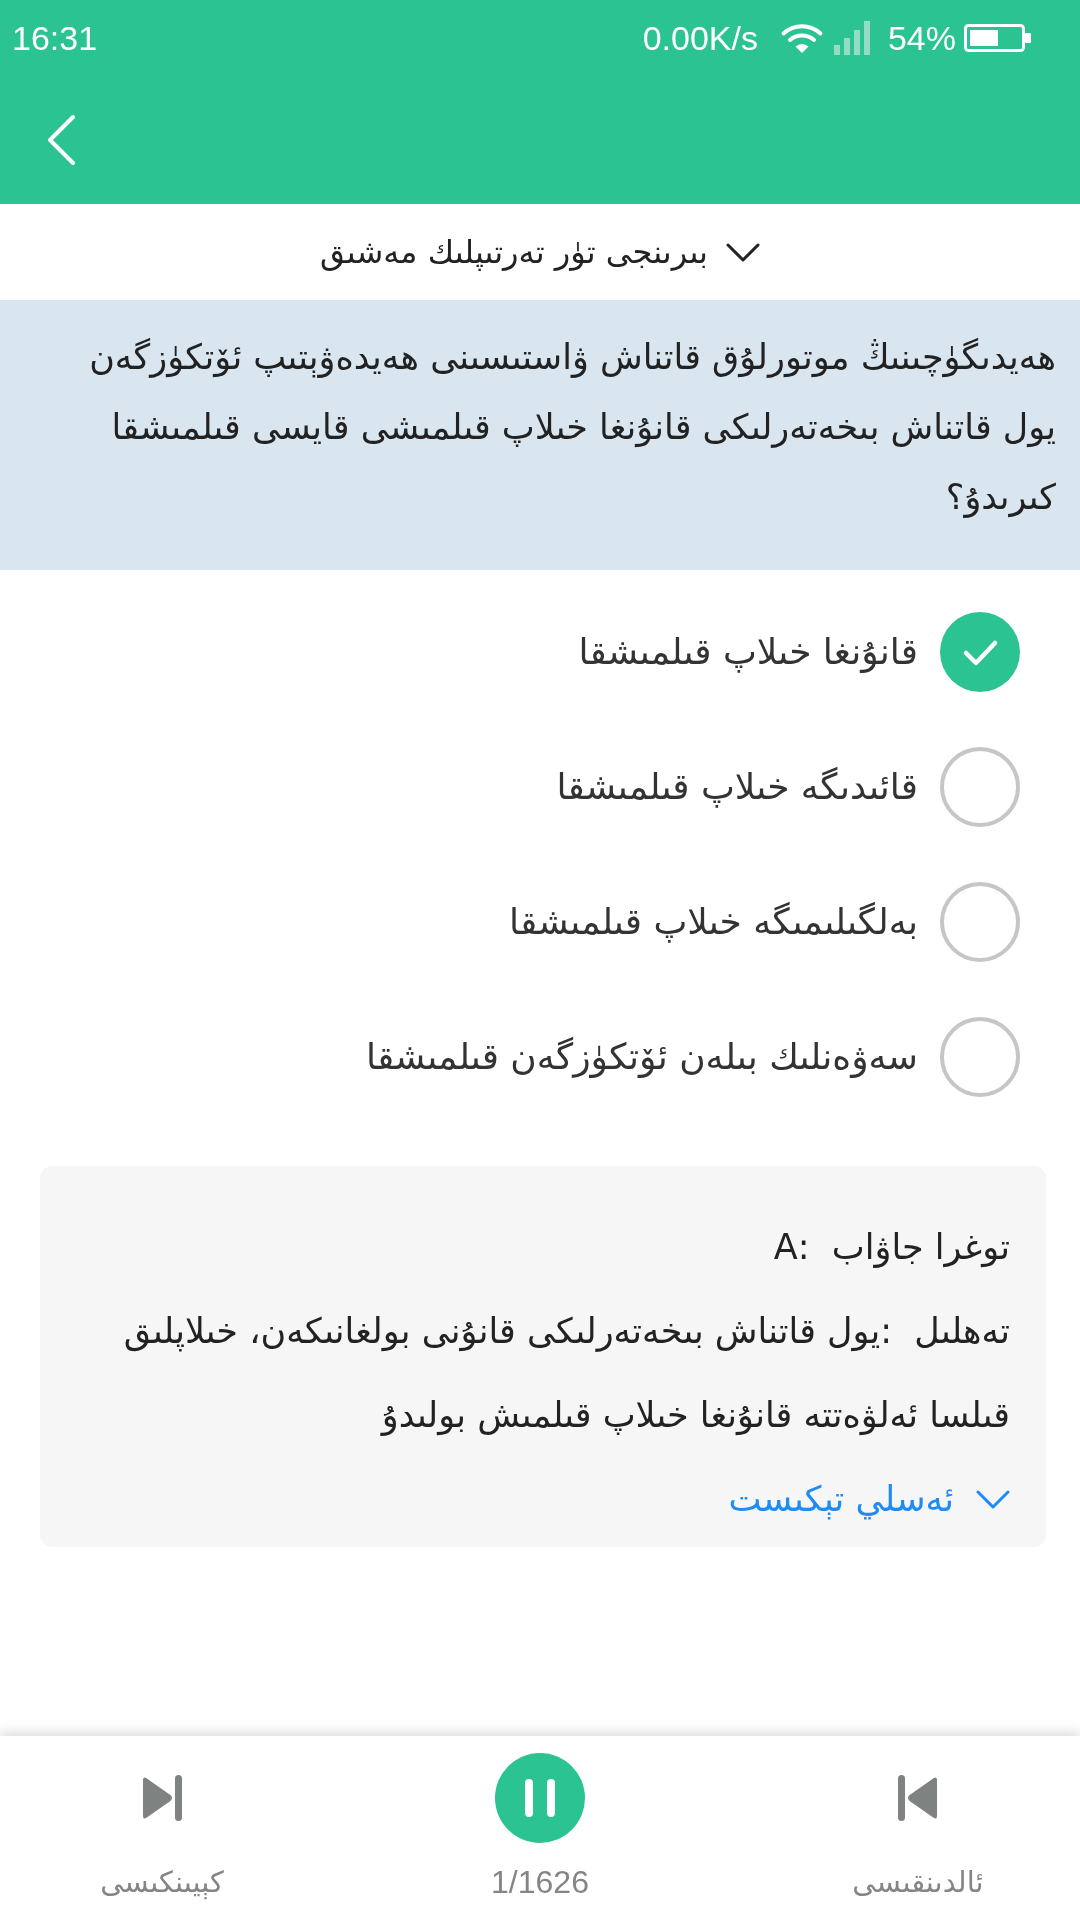  I want to click on previous-button: ئالدىنقىسى, so click(918, 1827).